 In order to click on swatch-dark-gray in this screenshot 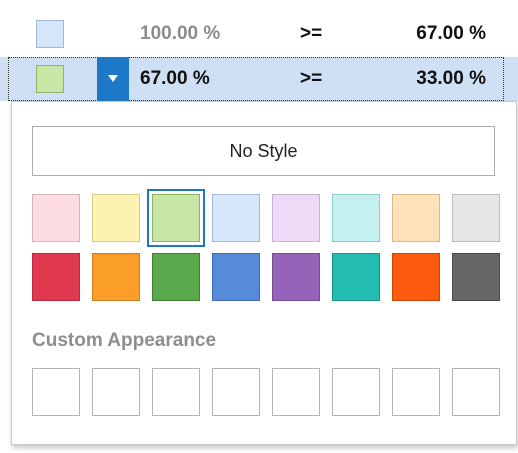, I will do `click(476, 277)`.